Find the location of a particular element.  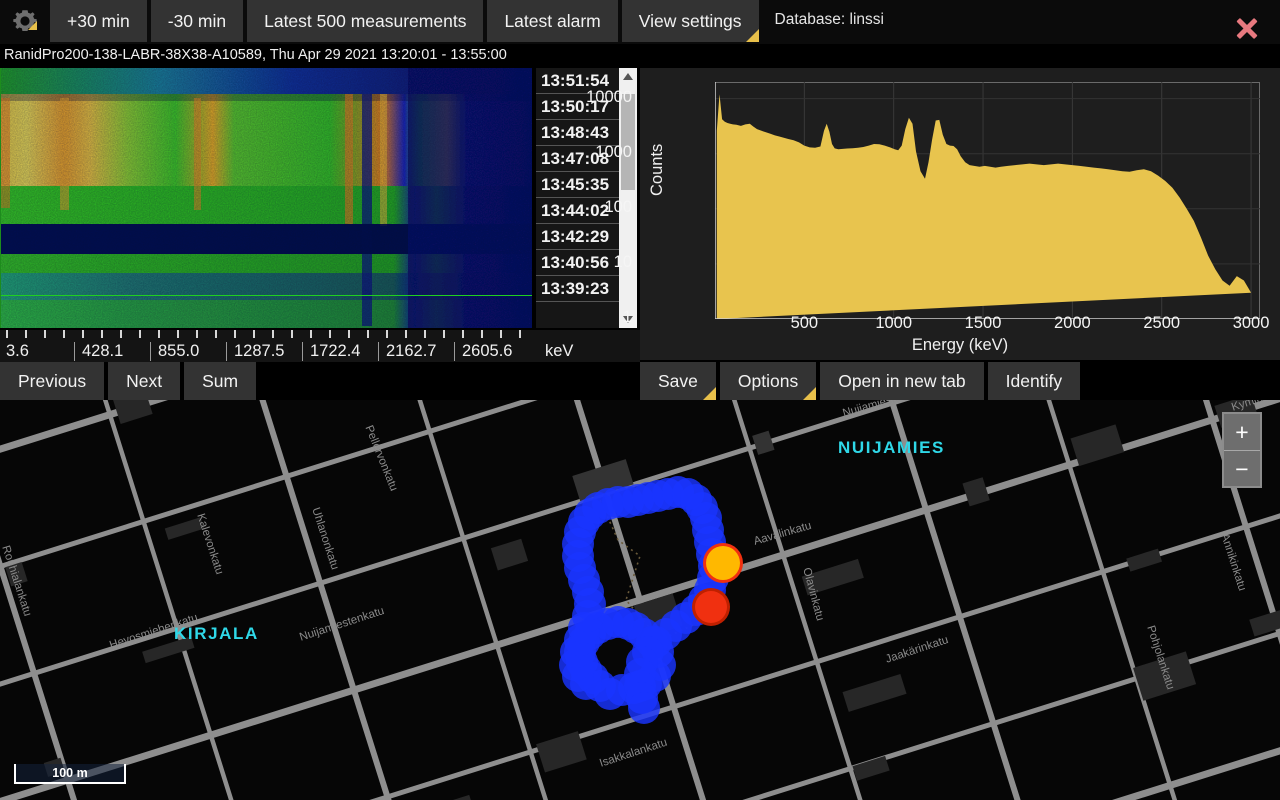

button-latest-alarm: Latest alarm is located at coordinates (552, 21).